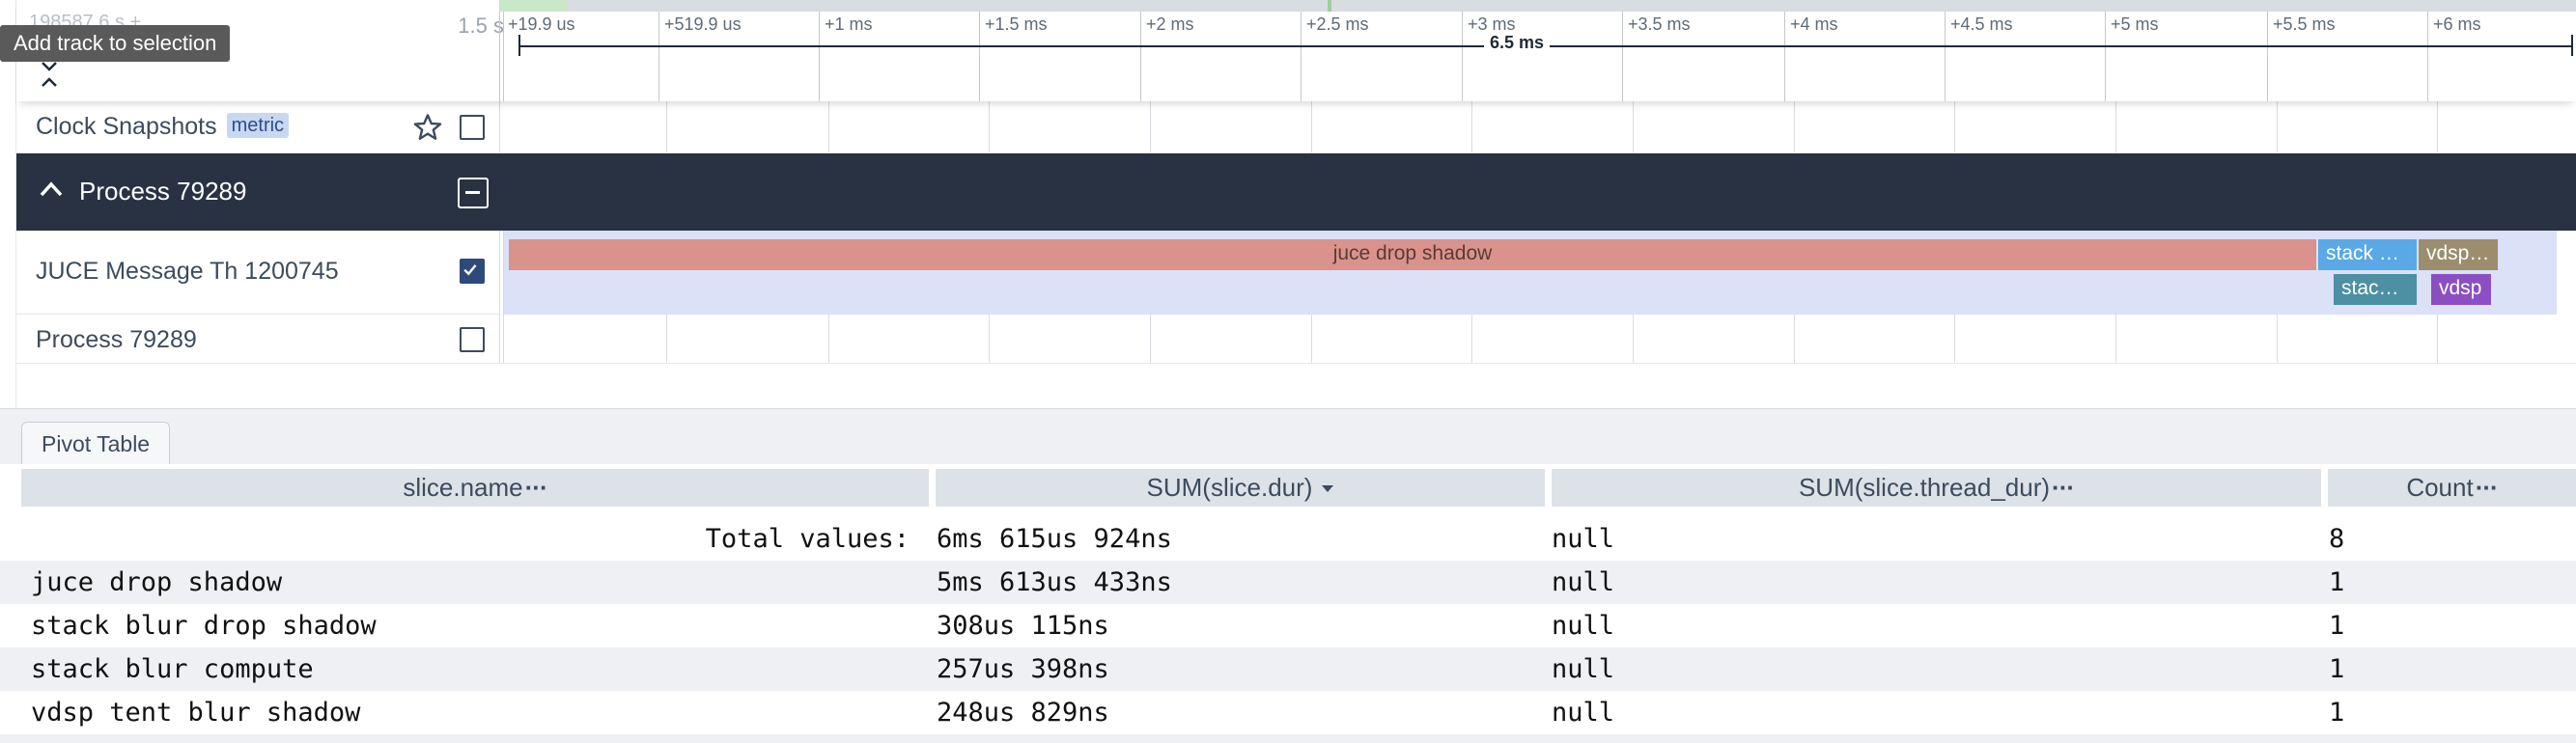  I want to click on tick-label: +4.5 ms, so click(1982, 24).